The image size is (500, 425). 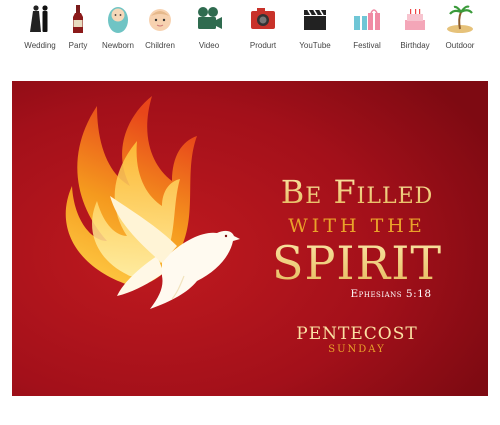 What do you see at coordinates (160, 45) in the screenshot?
I see `category-label: Children` at bounding box center [160, 45].